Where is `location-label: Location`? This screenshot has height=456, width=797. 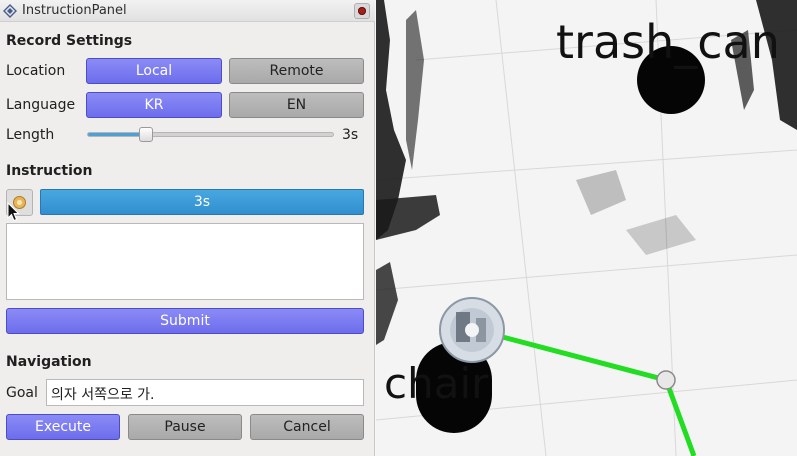
location-label: Location is located at coordinates (36, 71).